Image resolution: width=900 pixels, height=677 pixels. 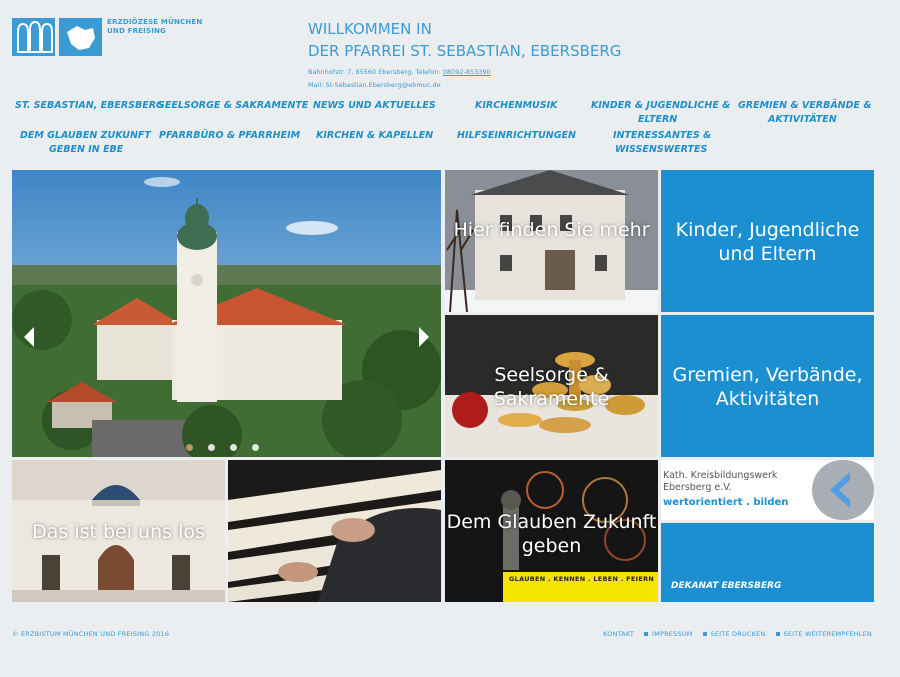 I want to click on nav-item-glauben-zukunft: DEM GLAUBEN ZUKUNFT, so click(x=85, y=136).